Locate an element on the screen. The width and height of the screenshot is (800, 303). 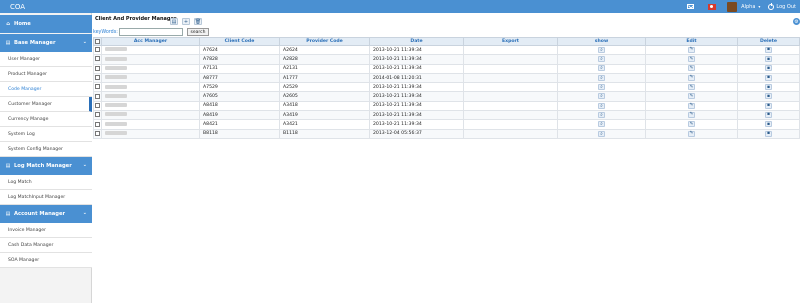
column-header-date: Date is located at coordinates (416, 41).